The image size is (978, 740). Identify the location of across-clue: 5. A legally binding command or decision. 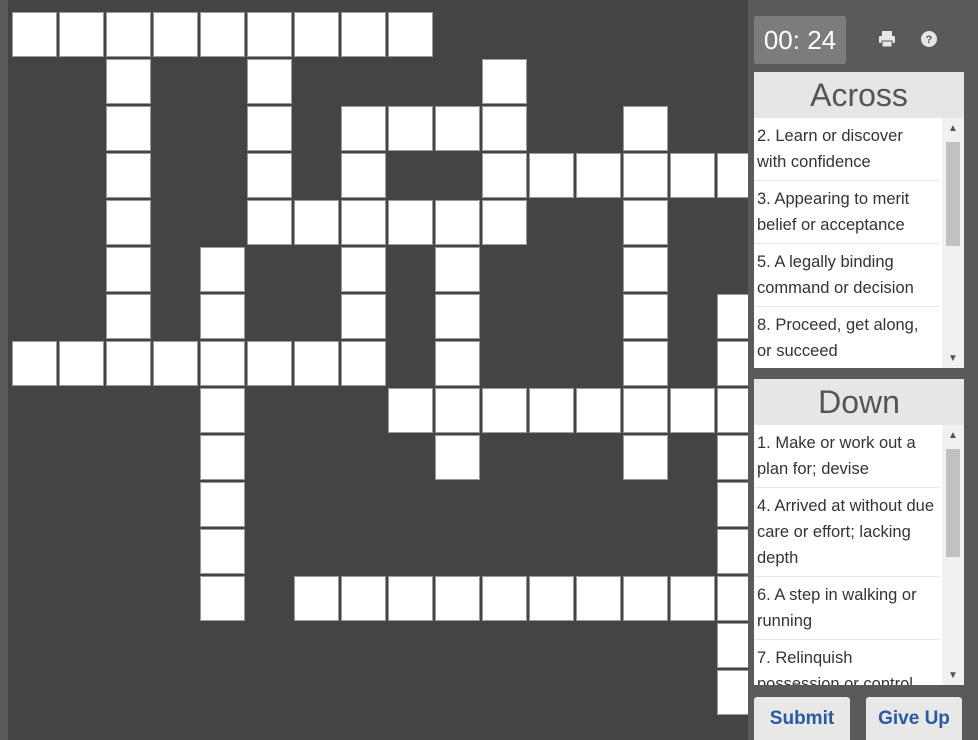
(847, 275).